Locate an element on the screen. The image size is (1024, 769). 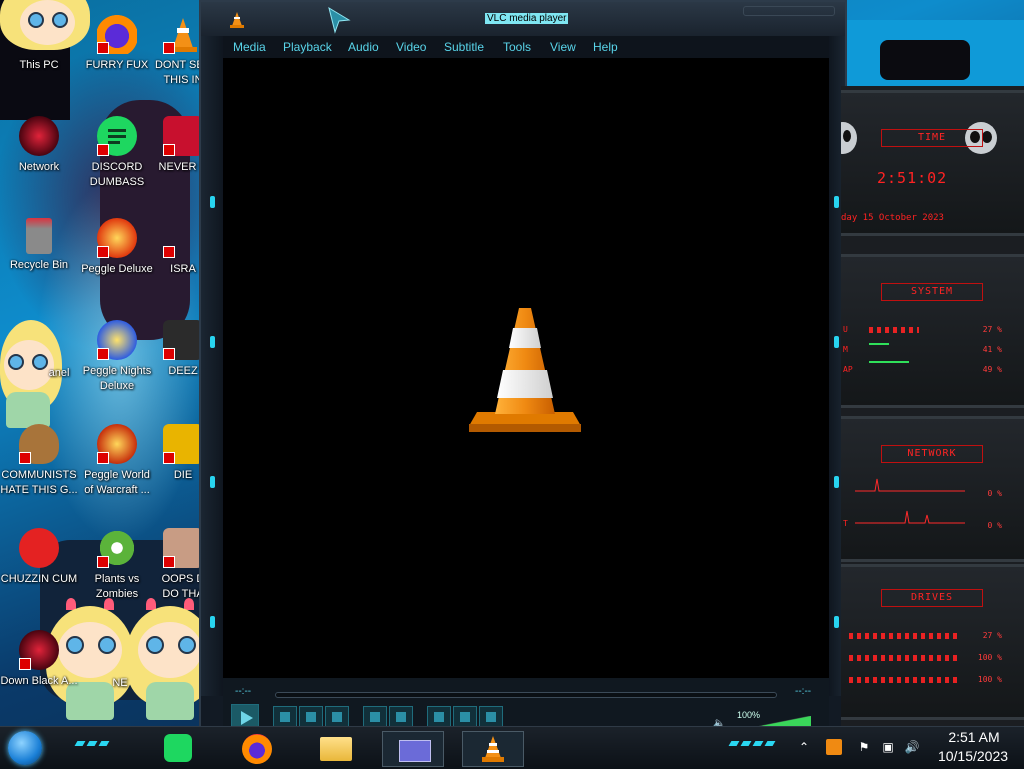
menu-playback: Playback is located at coordinates (307, 47).